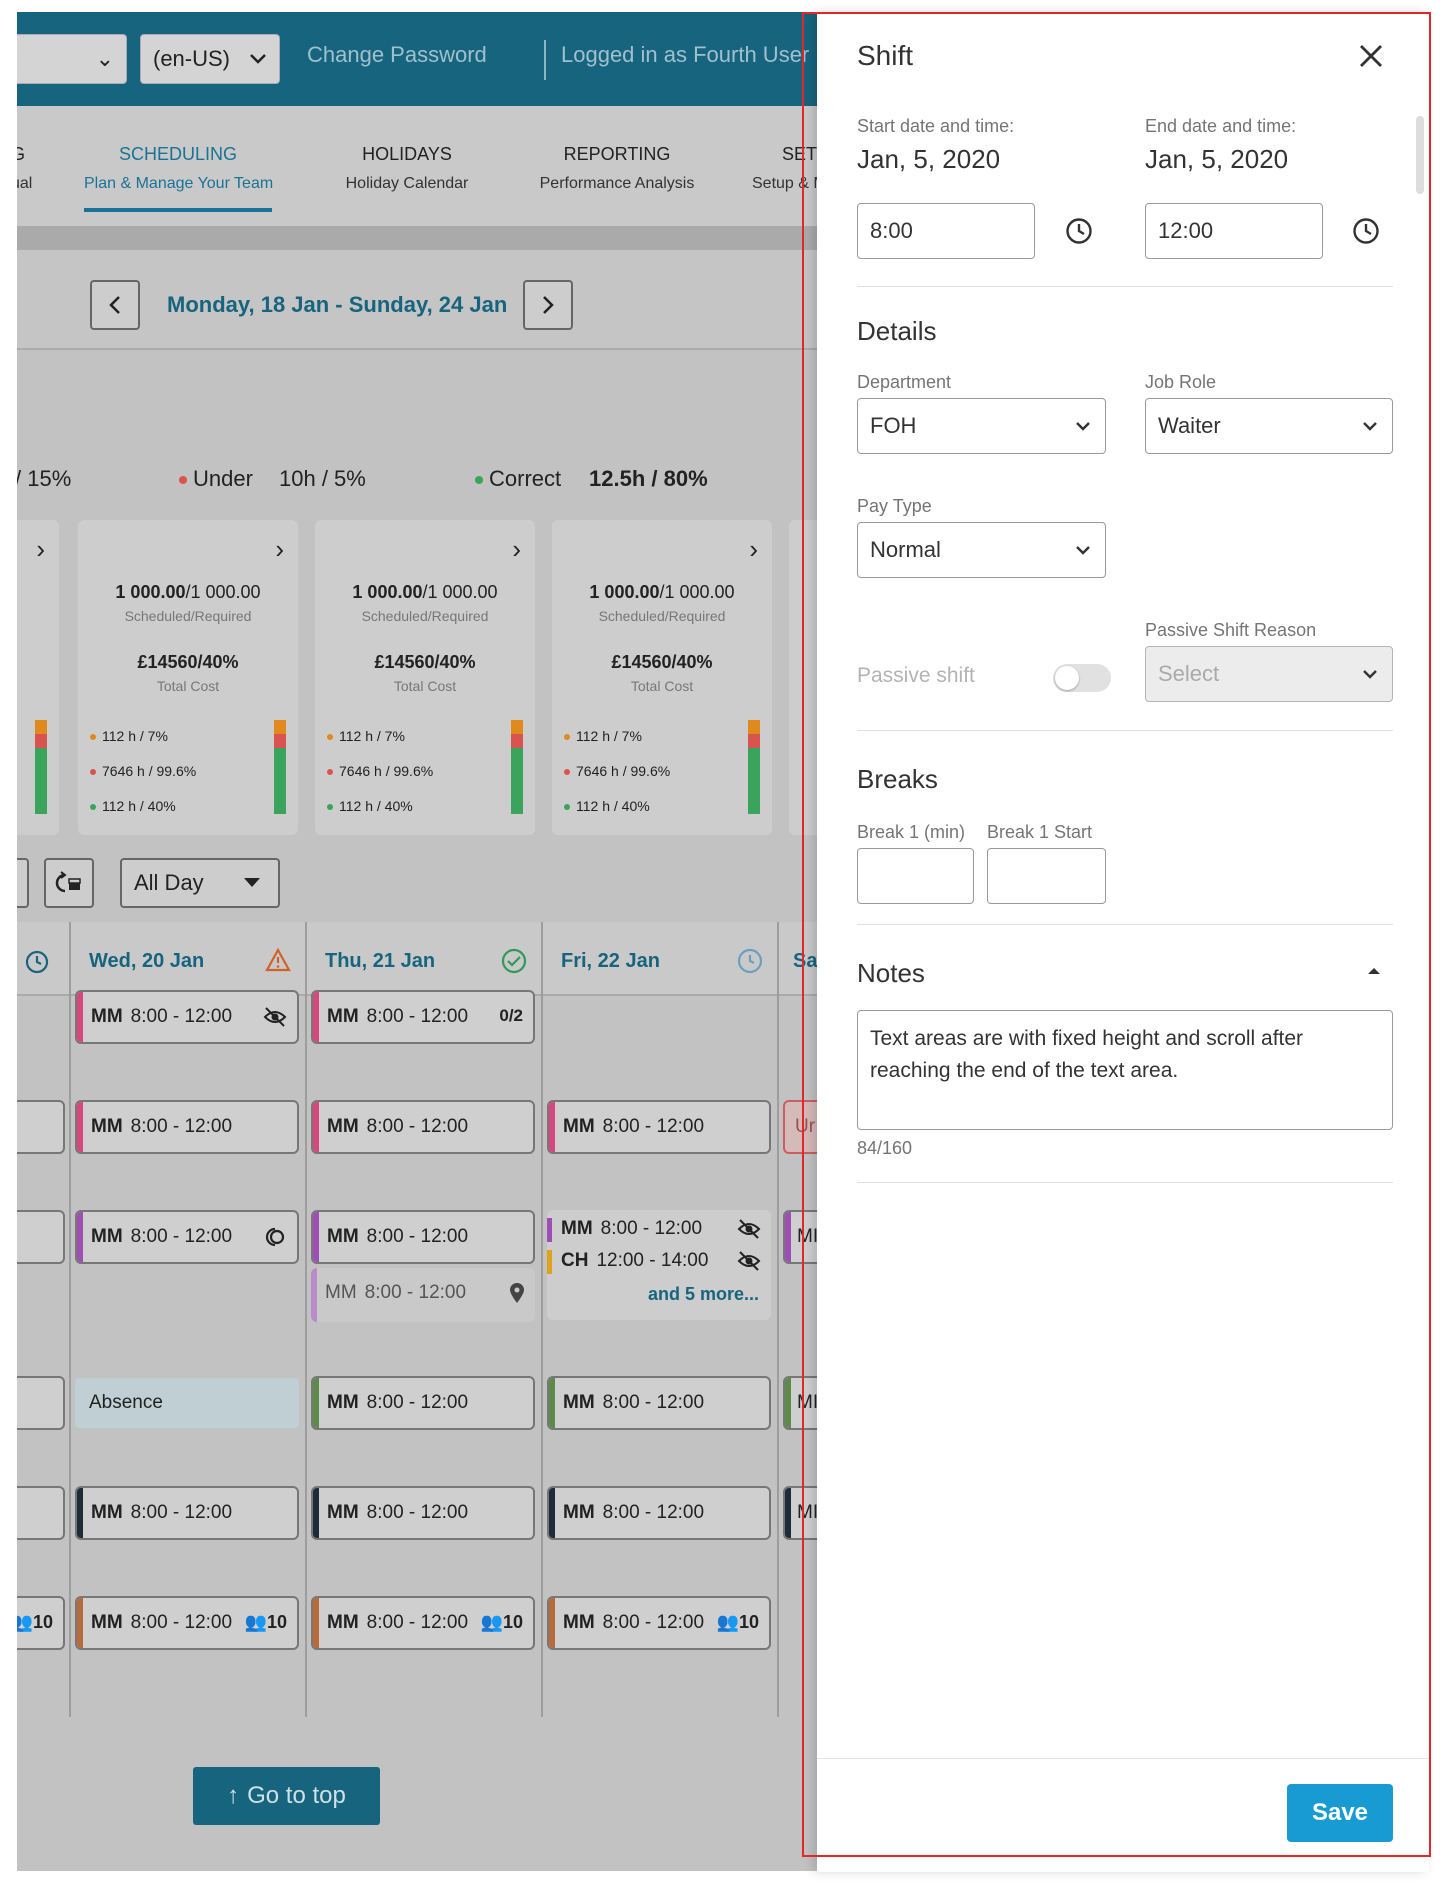 The height and width of the screenshot is (1900, 1450). Describe the element at coordinates (1420, 155) in the screenshot. I see `scrollbar` at that location.